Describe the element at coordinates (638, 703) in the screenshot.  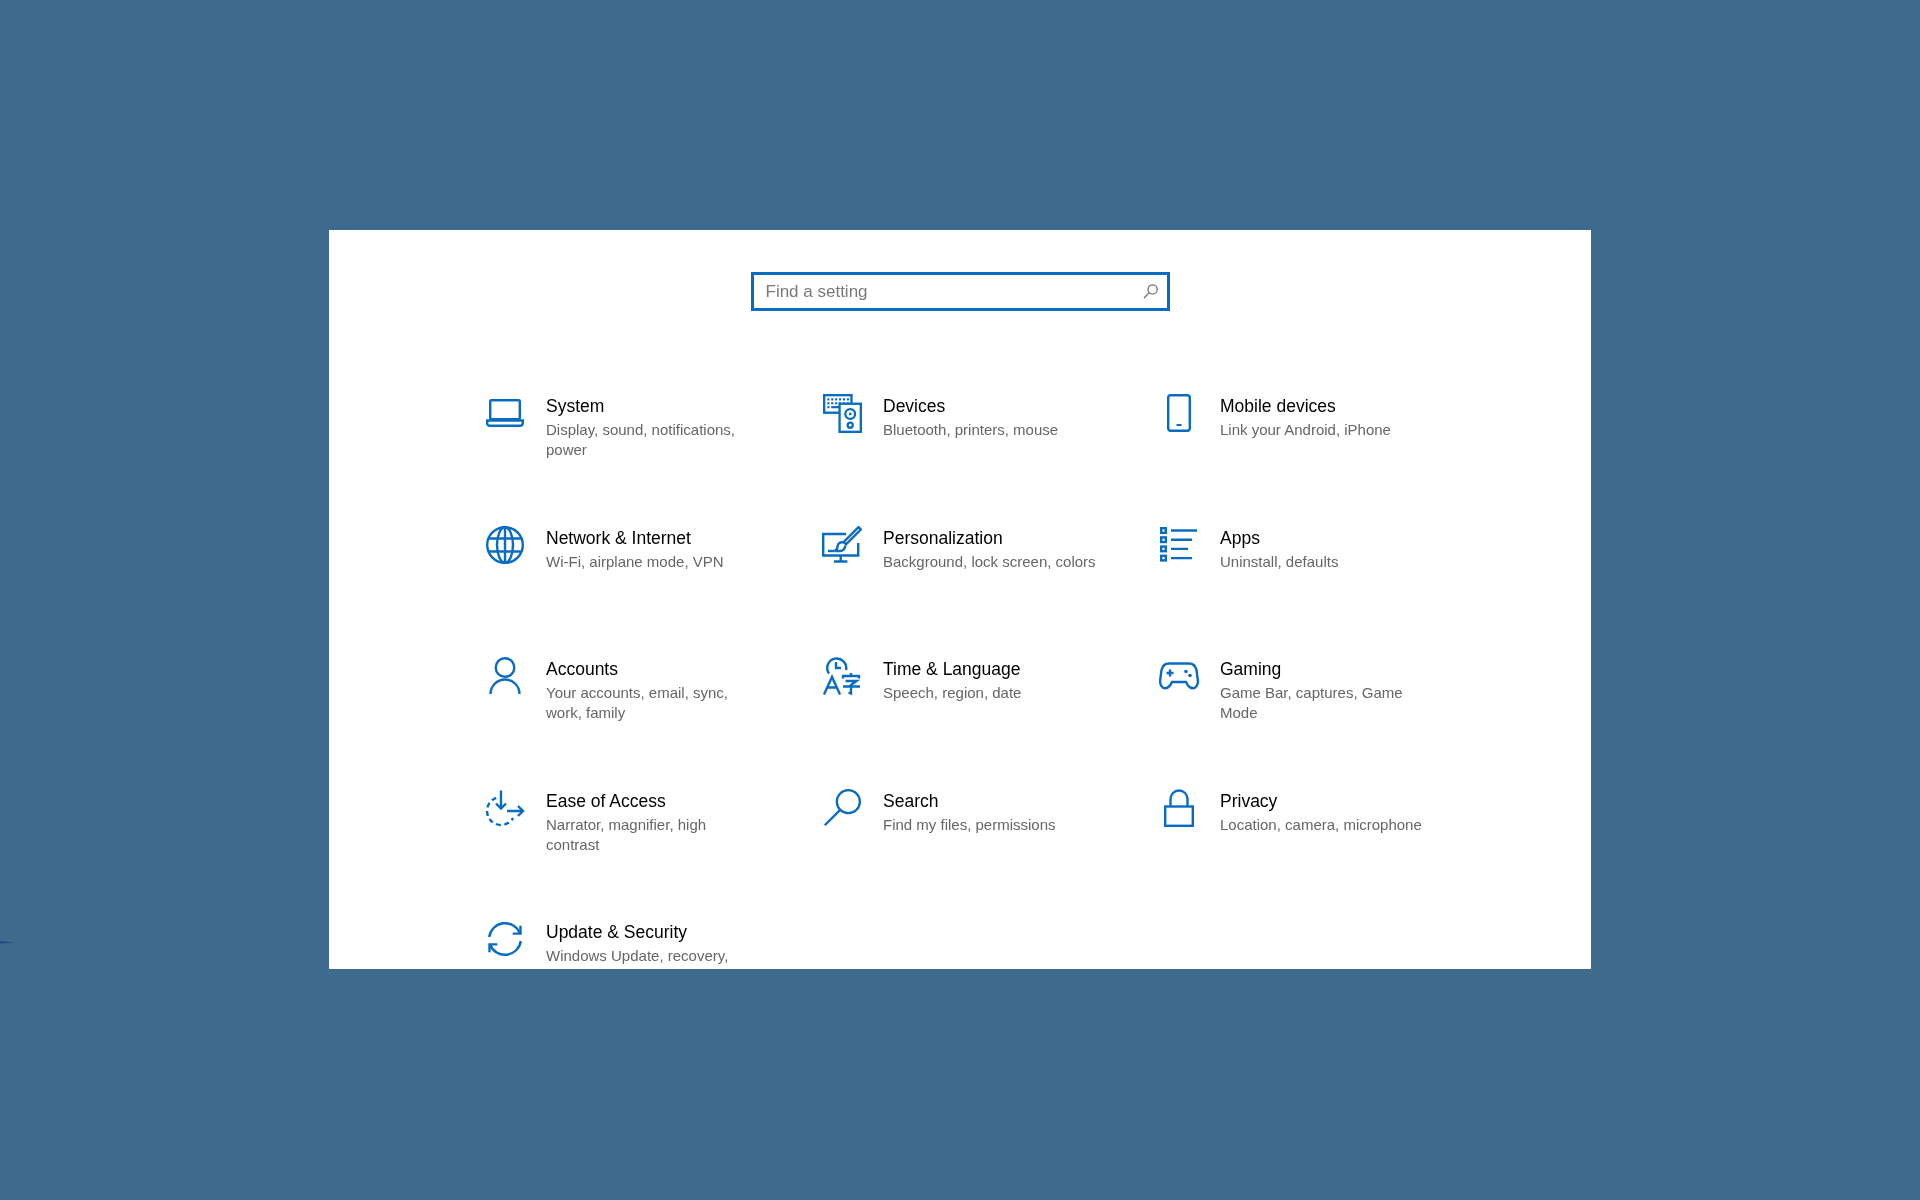
I see `category-description: Your accounts, email, sync, work, family` at that location.